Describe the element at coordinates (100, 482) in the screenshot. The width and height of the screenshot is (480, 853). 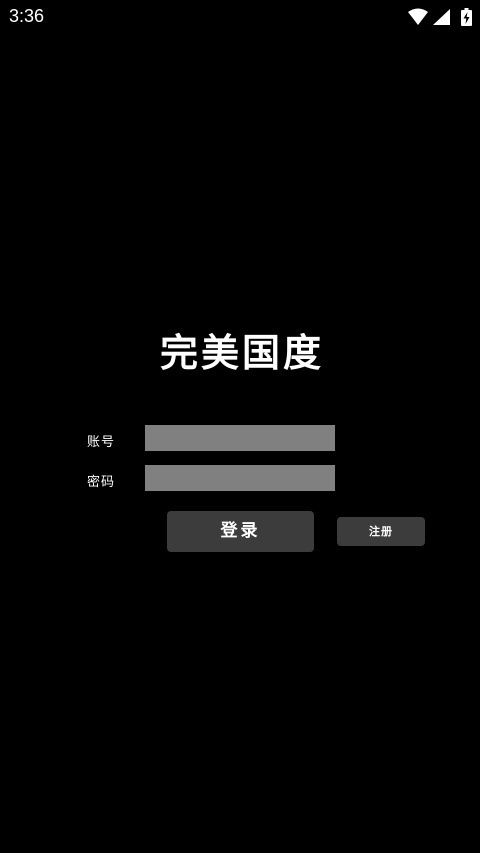
I see `password-label: 密码` at that location.